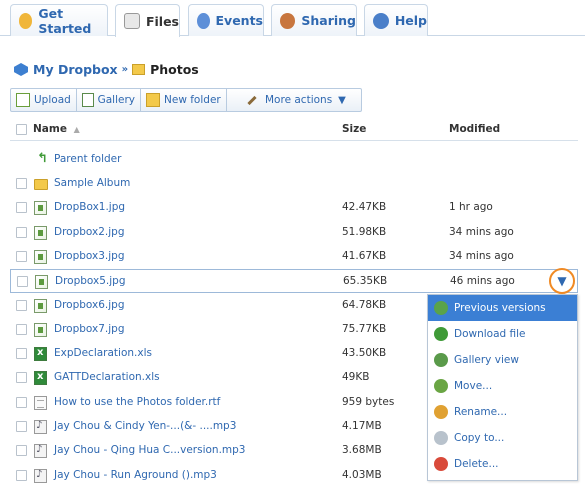  I want to click on file-name-link: Dropbox6.jpg, so click(89, 305).